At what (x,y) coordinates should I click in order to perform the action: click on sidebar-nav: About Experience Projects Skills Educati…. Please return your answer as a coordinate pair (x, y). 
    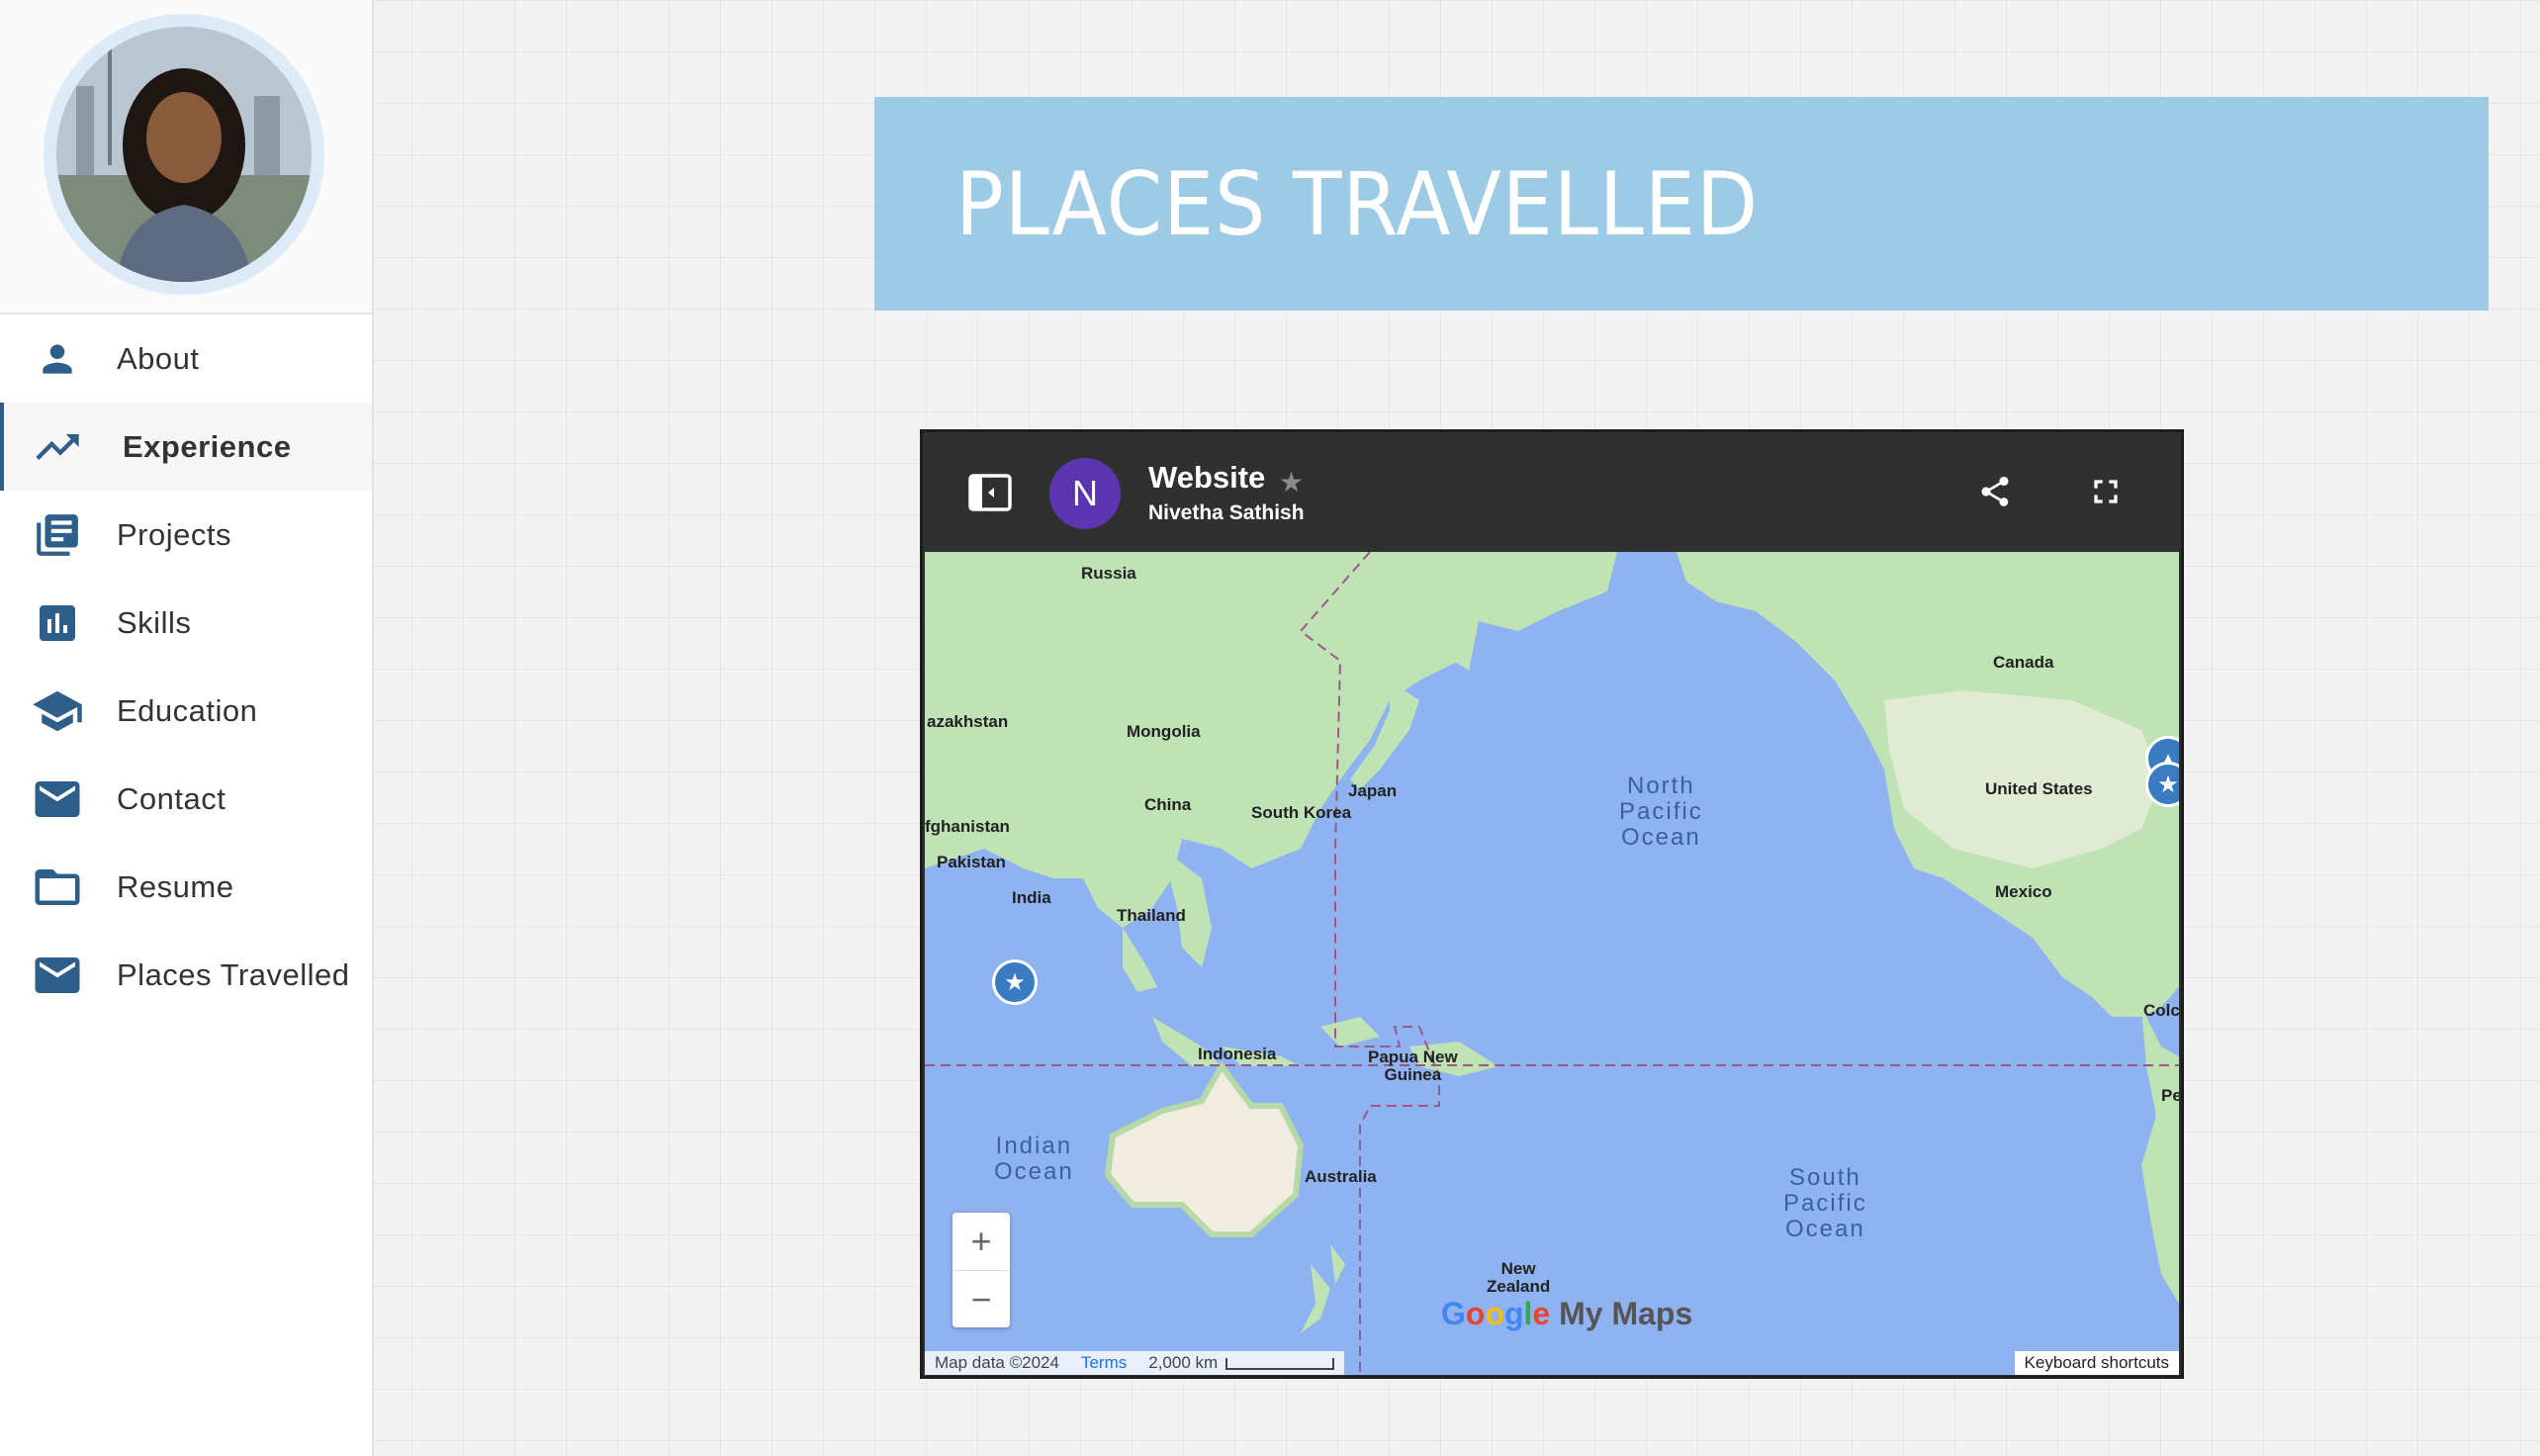
    Looking at the image, I should click on (186, 667).